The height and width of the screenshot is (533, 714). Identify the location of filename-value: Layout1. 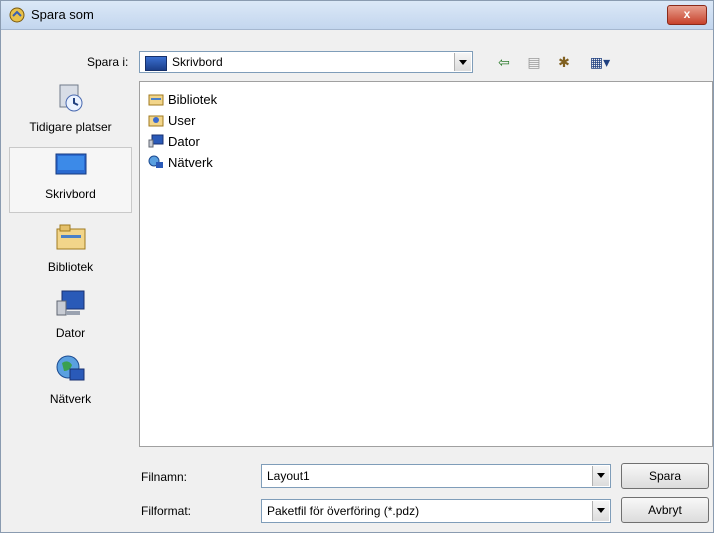
(288, 476).